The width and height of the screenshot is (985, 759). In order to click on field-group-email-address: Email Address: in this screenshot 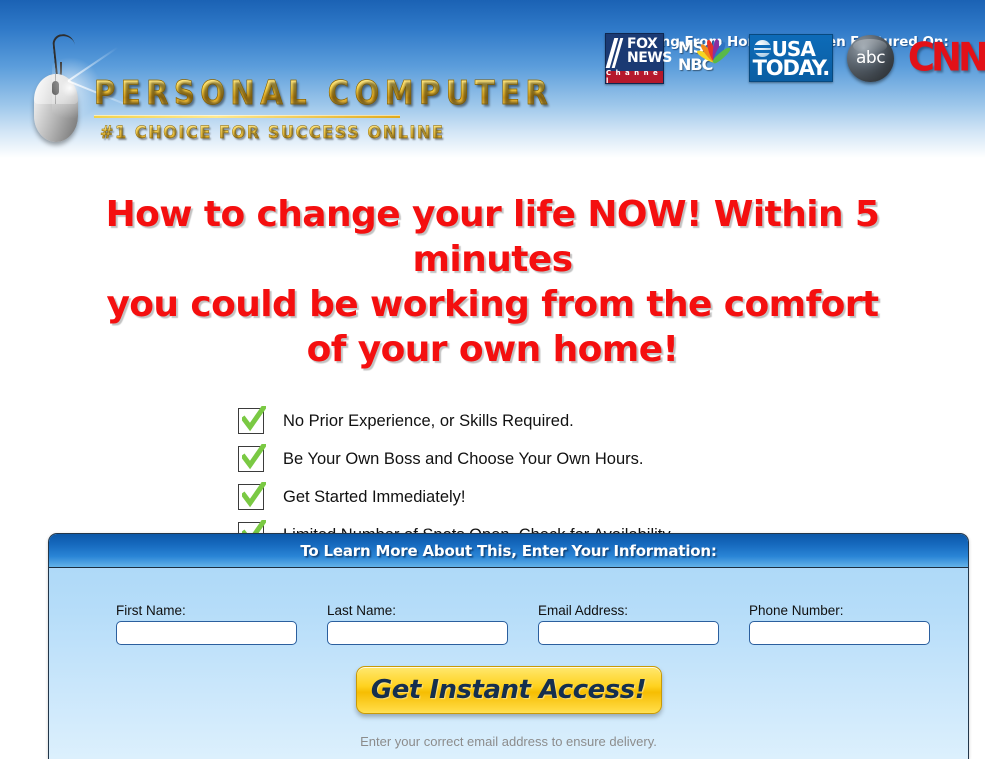, I will do `click(628, 624)`.